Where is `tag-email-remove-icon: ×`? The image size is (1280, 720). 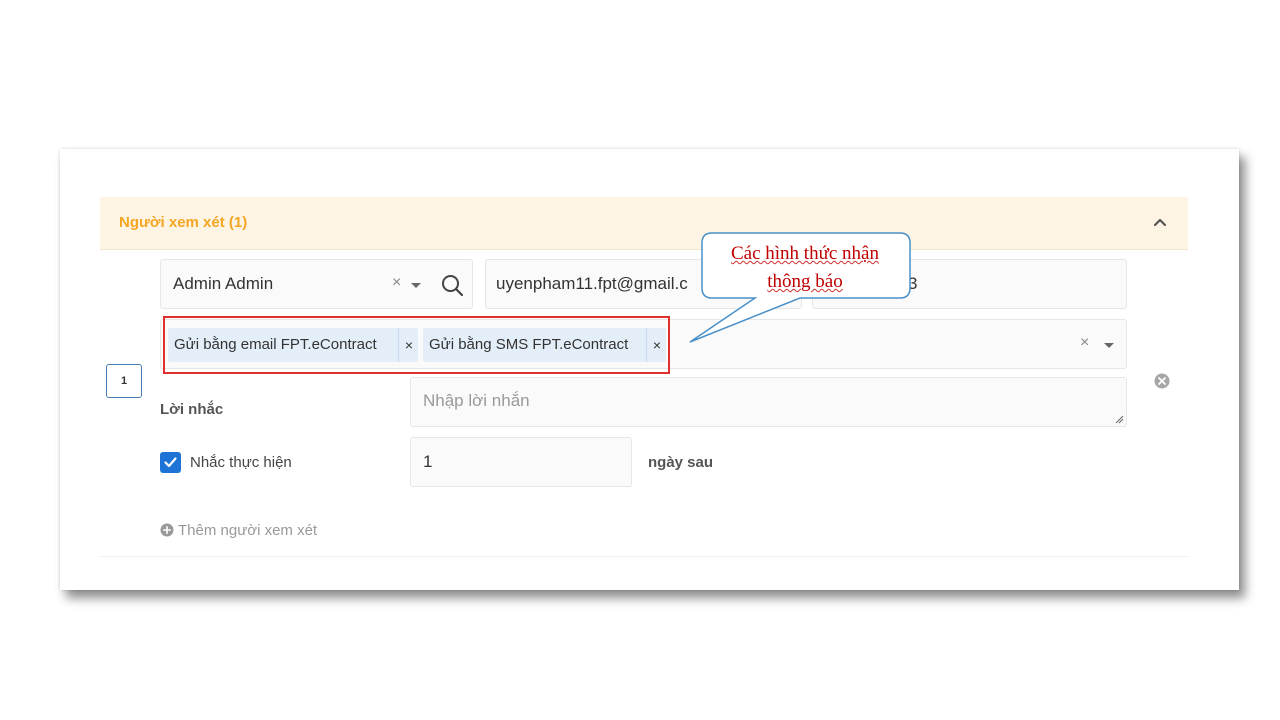 tag-email-remove-icon: × is located at coordinates (408, 345).